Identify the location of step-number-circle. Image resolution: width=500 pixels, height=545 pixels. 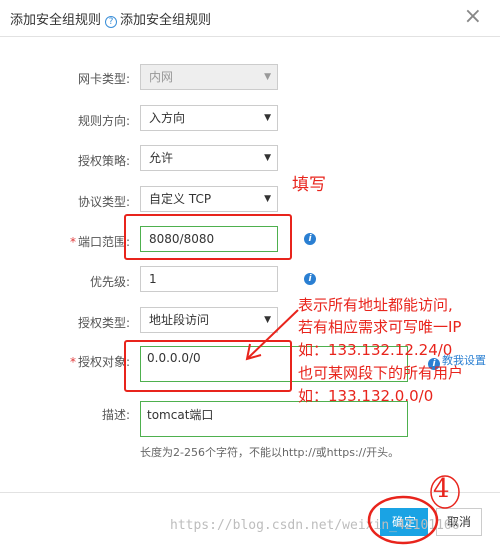
(445, 492).